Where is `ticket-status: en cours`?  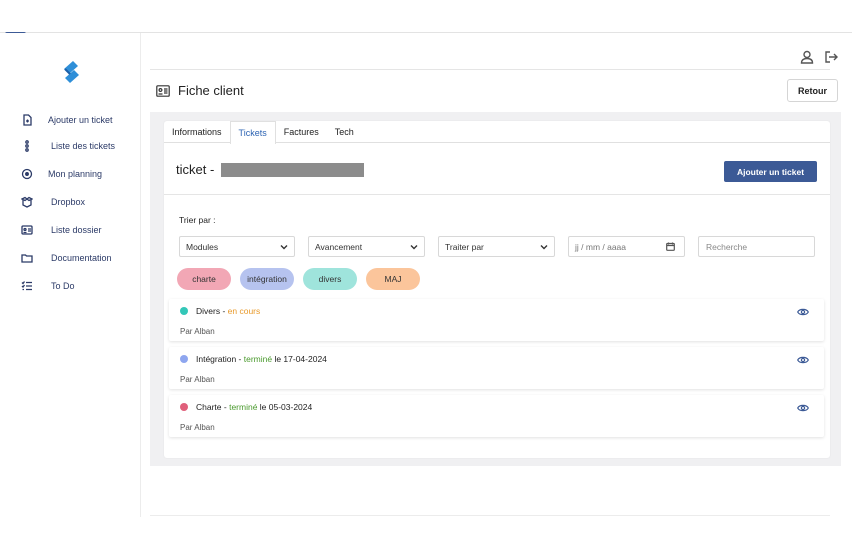 ticket-status: en cours is located at coordinates (244, 311).